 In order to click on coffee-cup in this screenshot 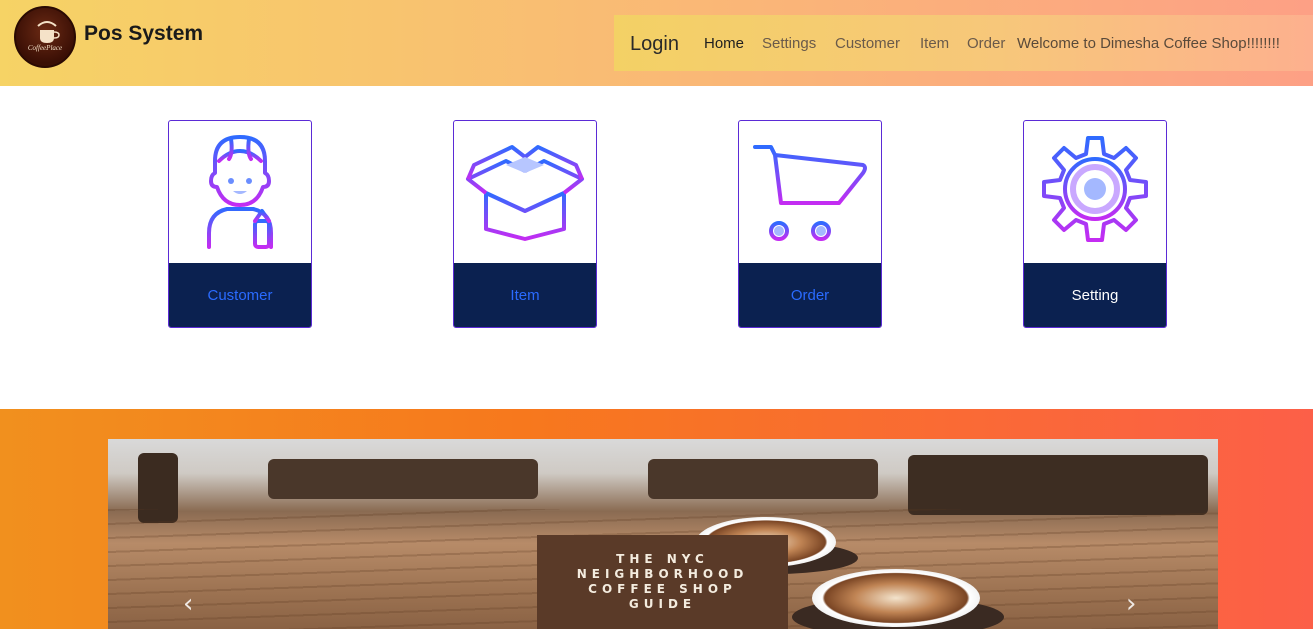, I will do `click(896, 598)`.